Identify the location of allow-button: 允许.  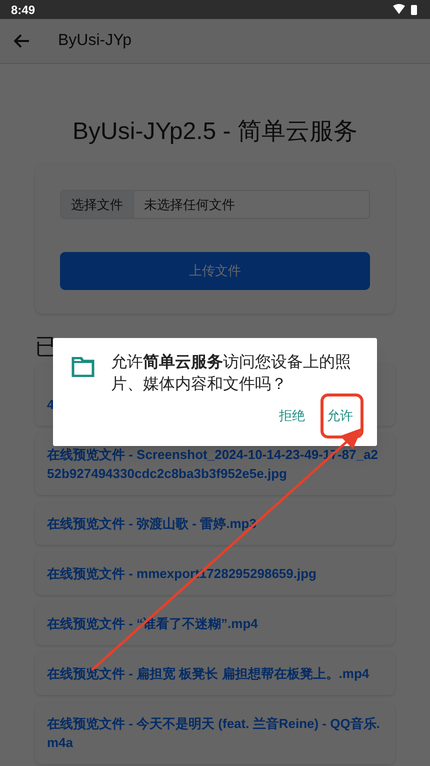
(340, 416).